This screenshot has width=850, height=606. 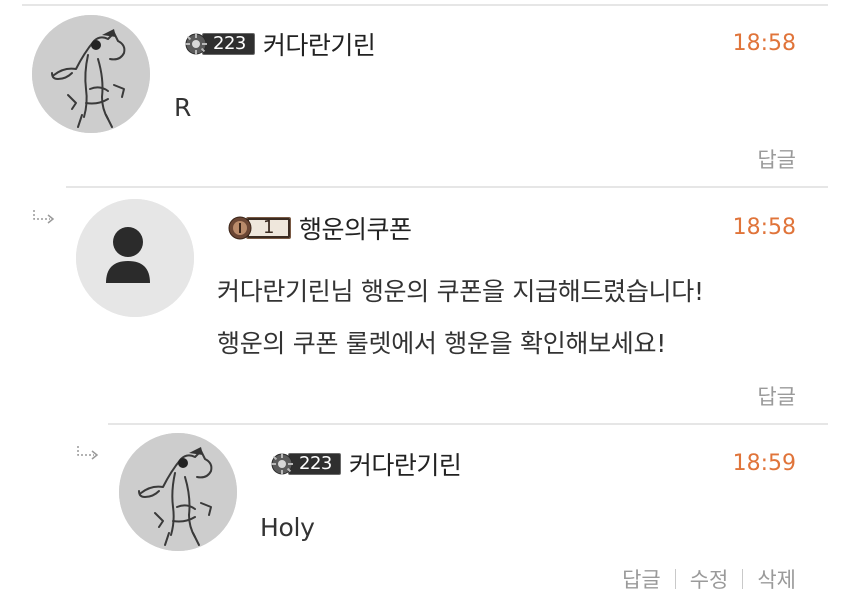 What do you see at coordinates (268, 228) in the screenshot?
I see `level-number: 1` at bounding box center [268, 228].